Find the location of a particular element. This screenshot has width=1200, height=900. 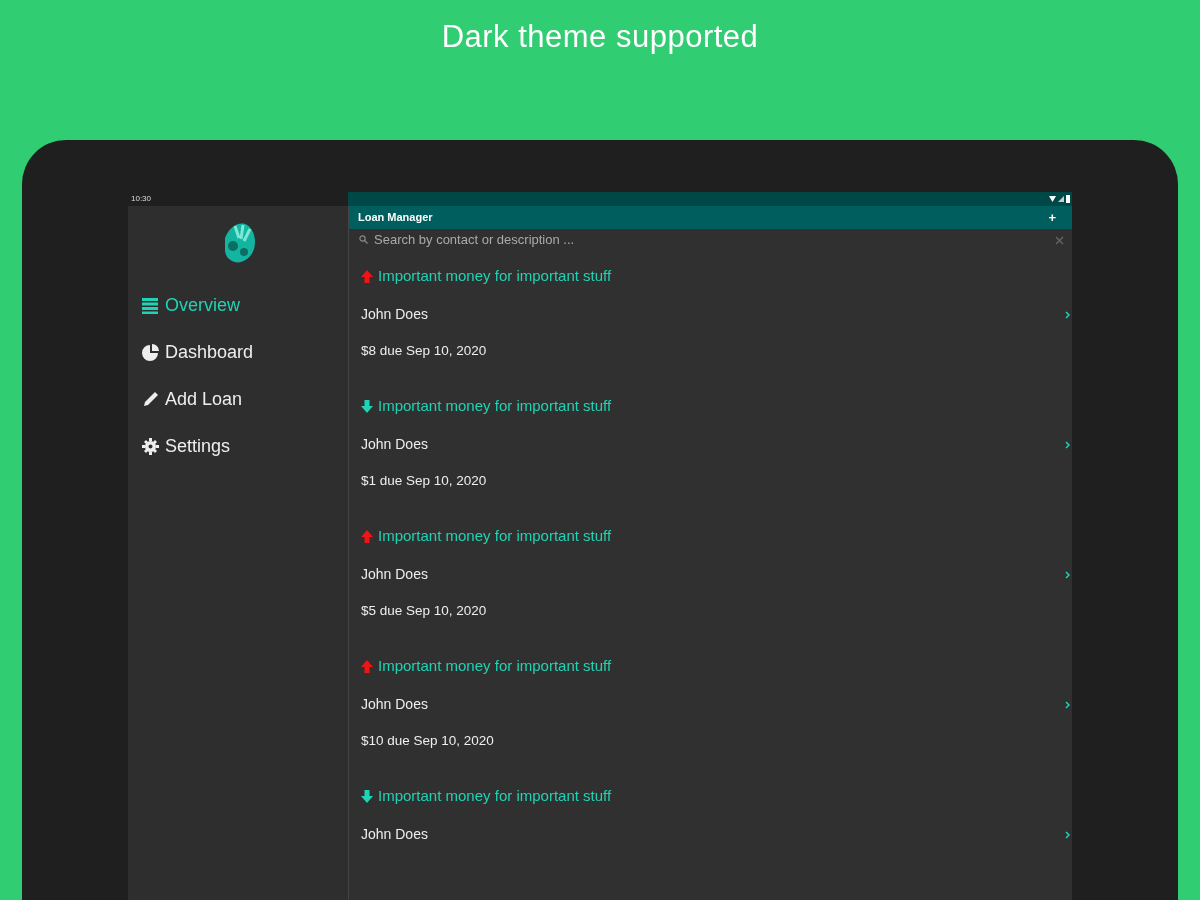

pencil-icon is located at coordinates (150, 399).